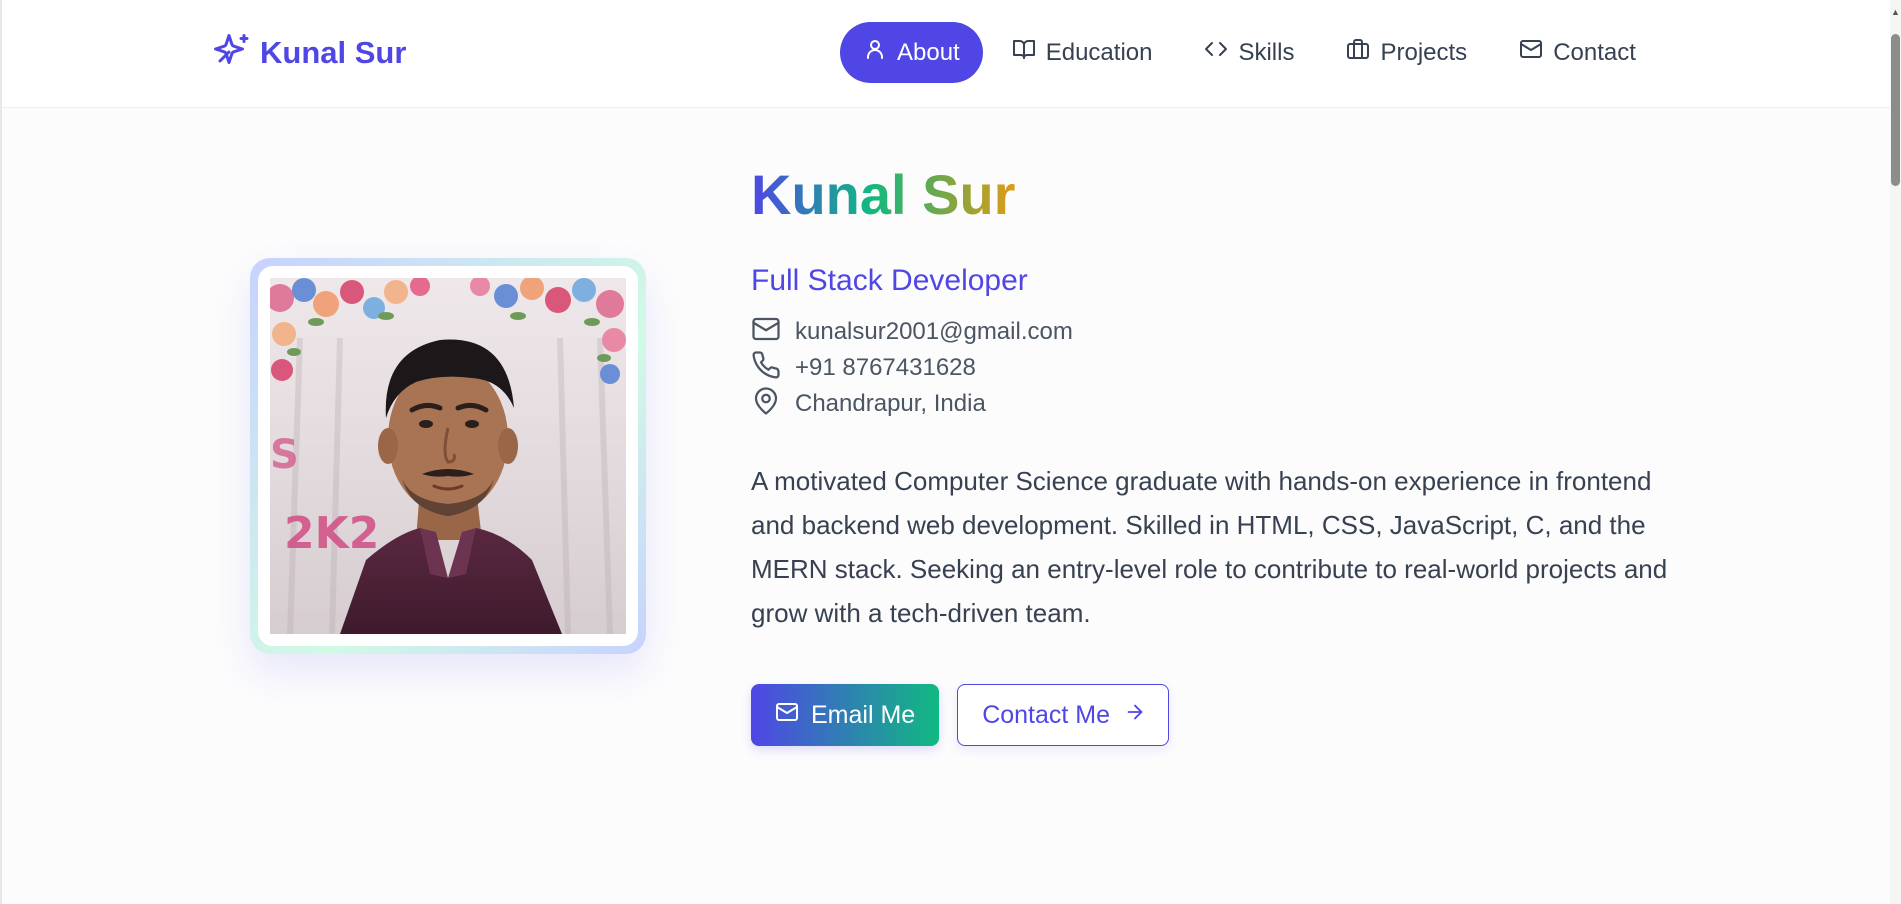  Describe the element at coordinates (232, 53) in the screenshot. I see `sparkles-icon` at that location.